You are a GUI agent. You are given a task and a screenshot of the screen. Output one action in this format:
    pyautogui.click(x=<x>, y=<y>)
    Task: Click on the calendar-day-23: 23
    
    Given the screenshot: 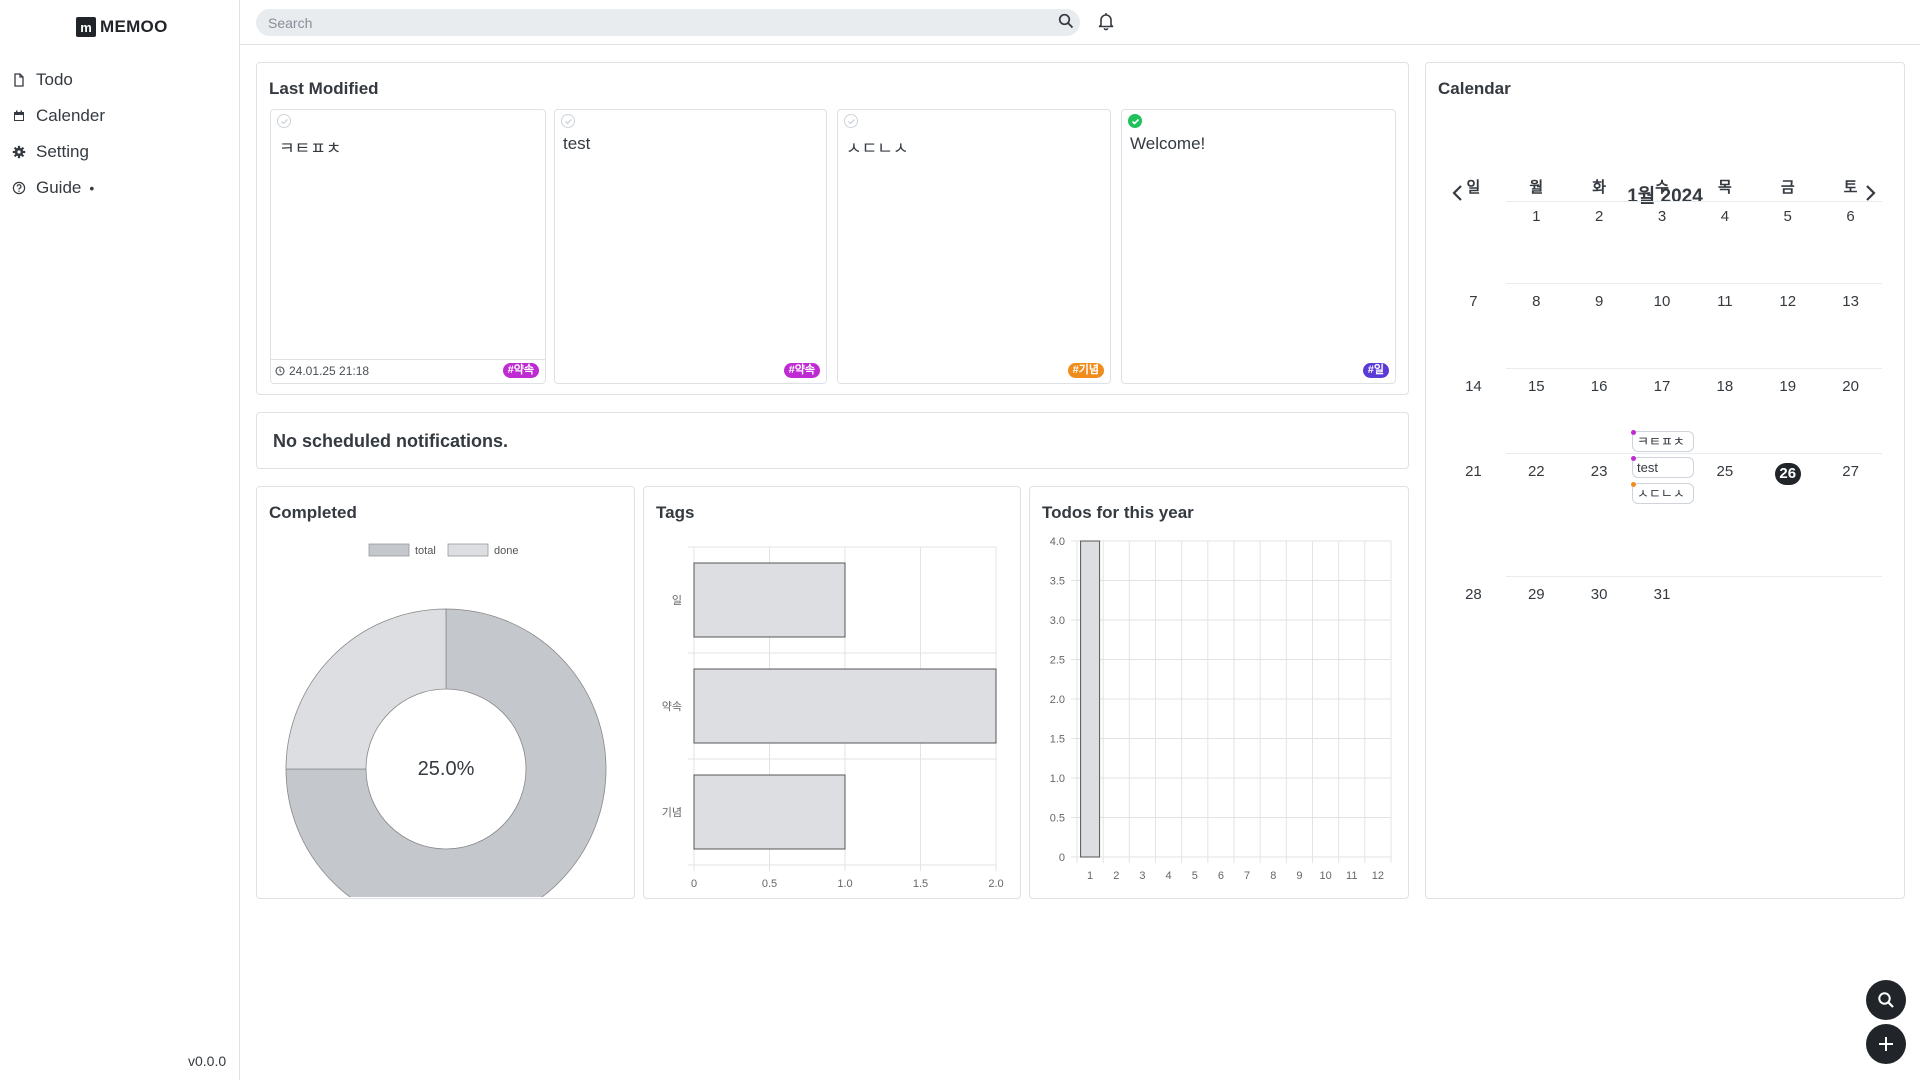 What is the action you would take?
    pyautogui.click(x=1599, y=474)
    